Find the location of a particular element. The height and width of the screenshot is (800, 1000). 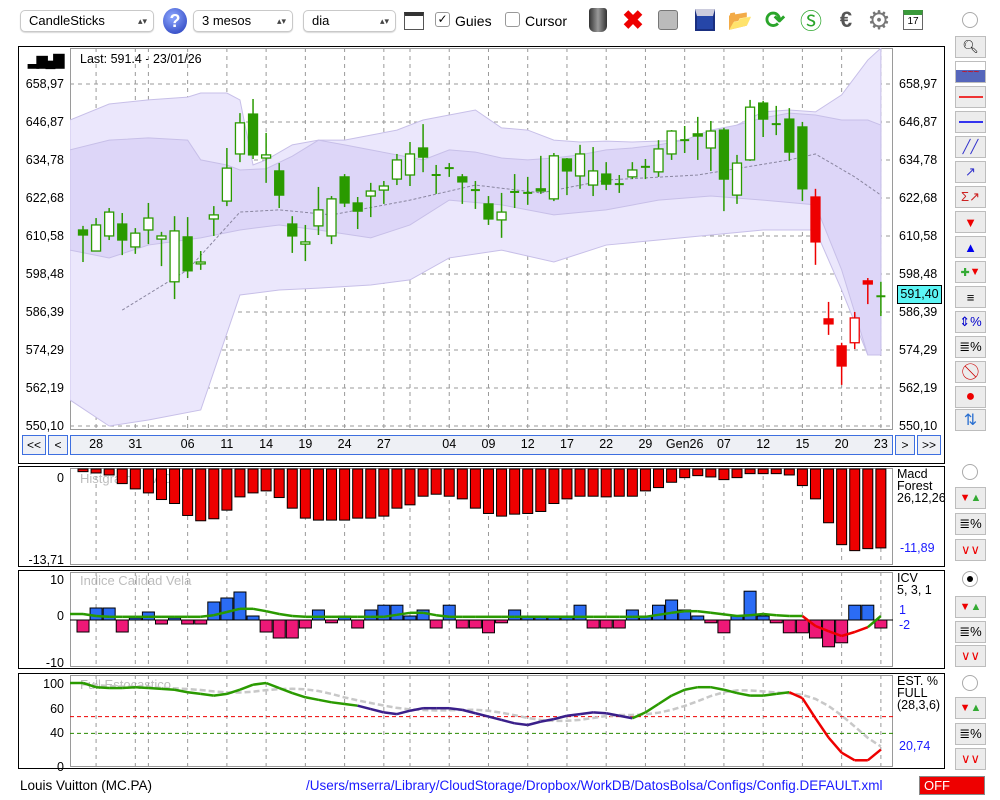

price-axis-label: 658,97 is located at coordinates (918, 84).